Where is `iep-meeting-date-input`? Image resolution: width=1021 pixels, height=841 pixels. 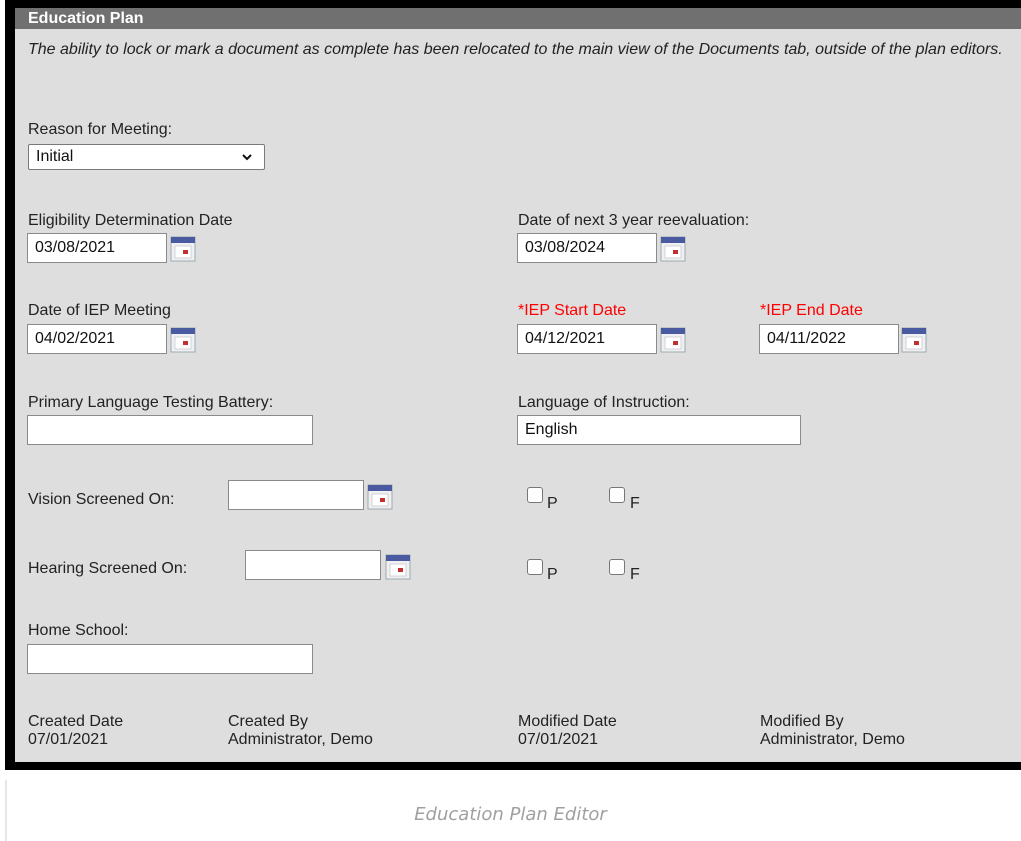
iep-meeting-date-input is located at coordinates (97, 339).